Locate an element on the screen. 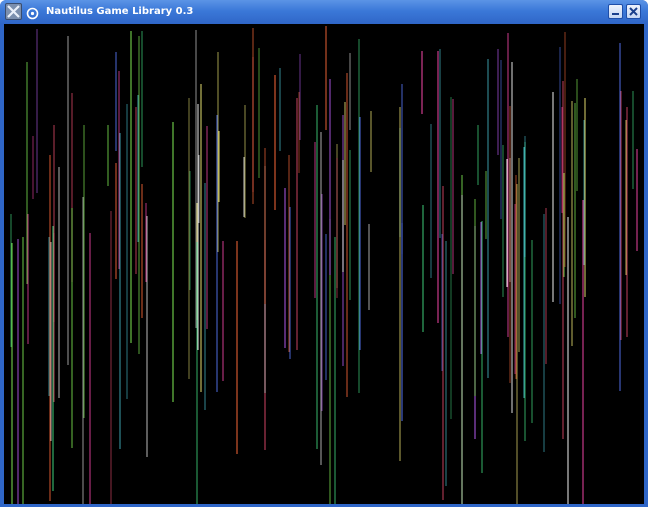 The image size is (648, 507). window-menu-icon is located at coordinates (32, 12).